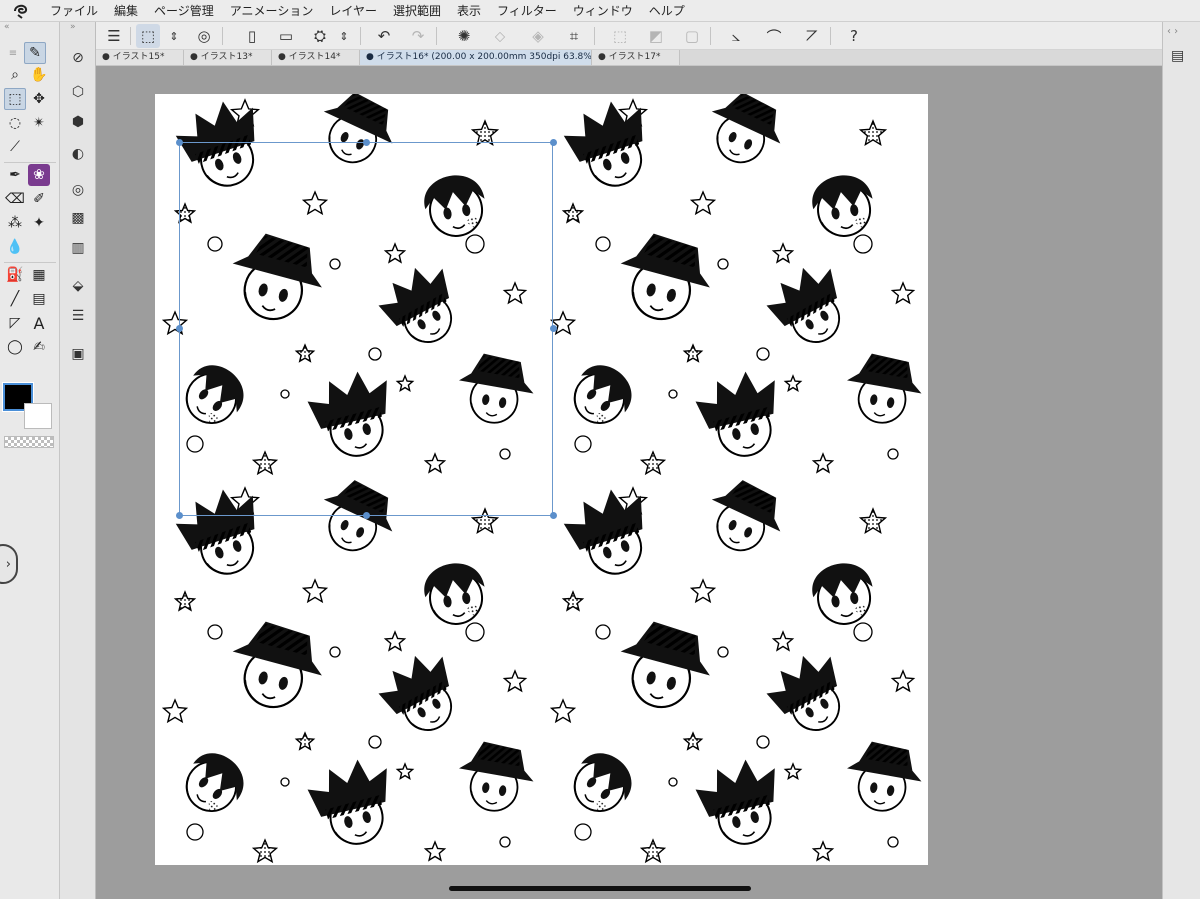 The height and width of the screenshot is (899, 1200). Describe the element at coordinates (15, 99) in the screenshot. I see `move-layer-icon: ⬚` at that location.